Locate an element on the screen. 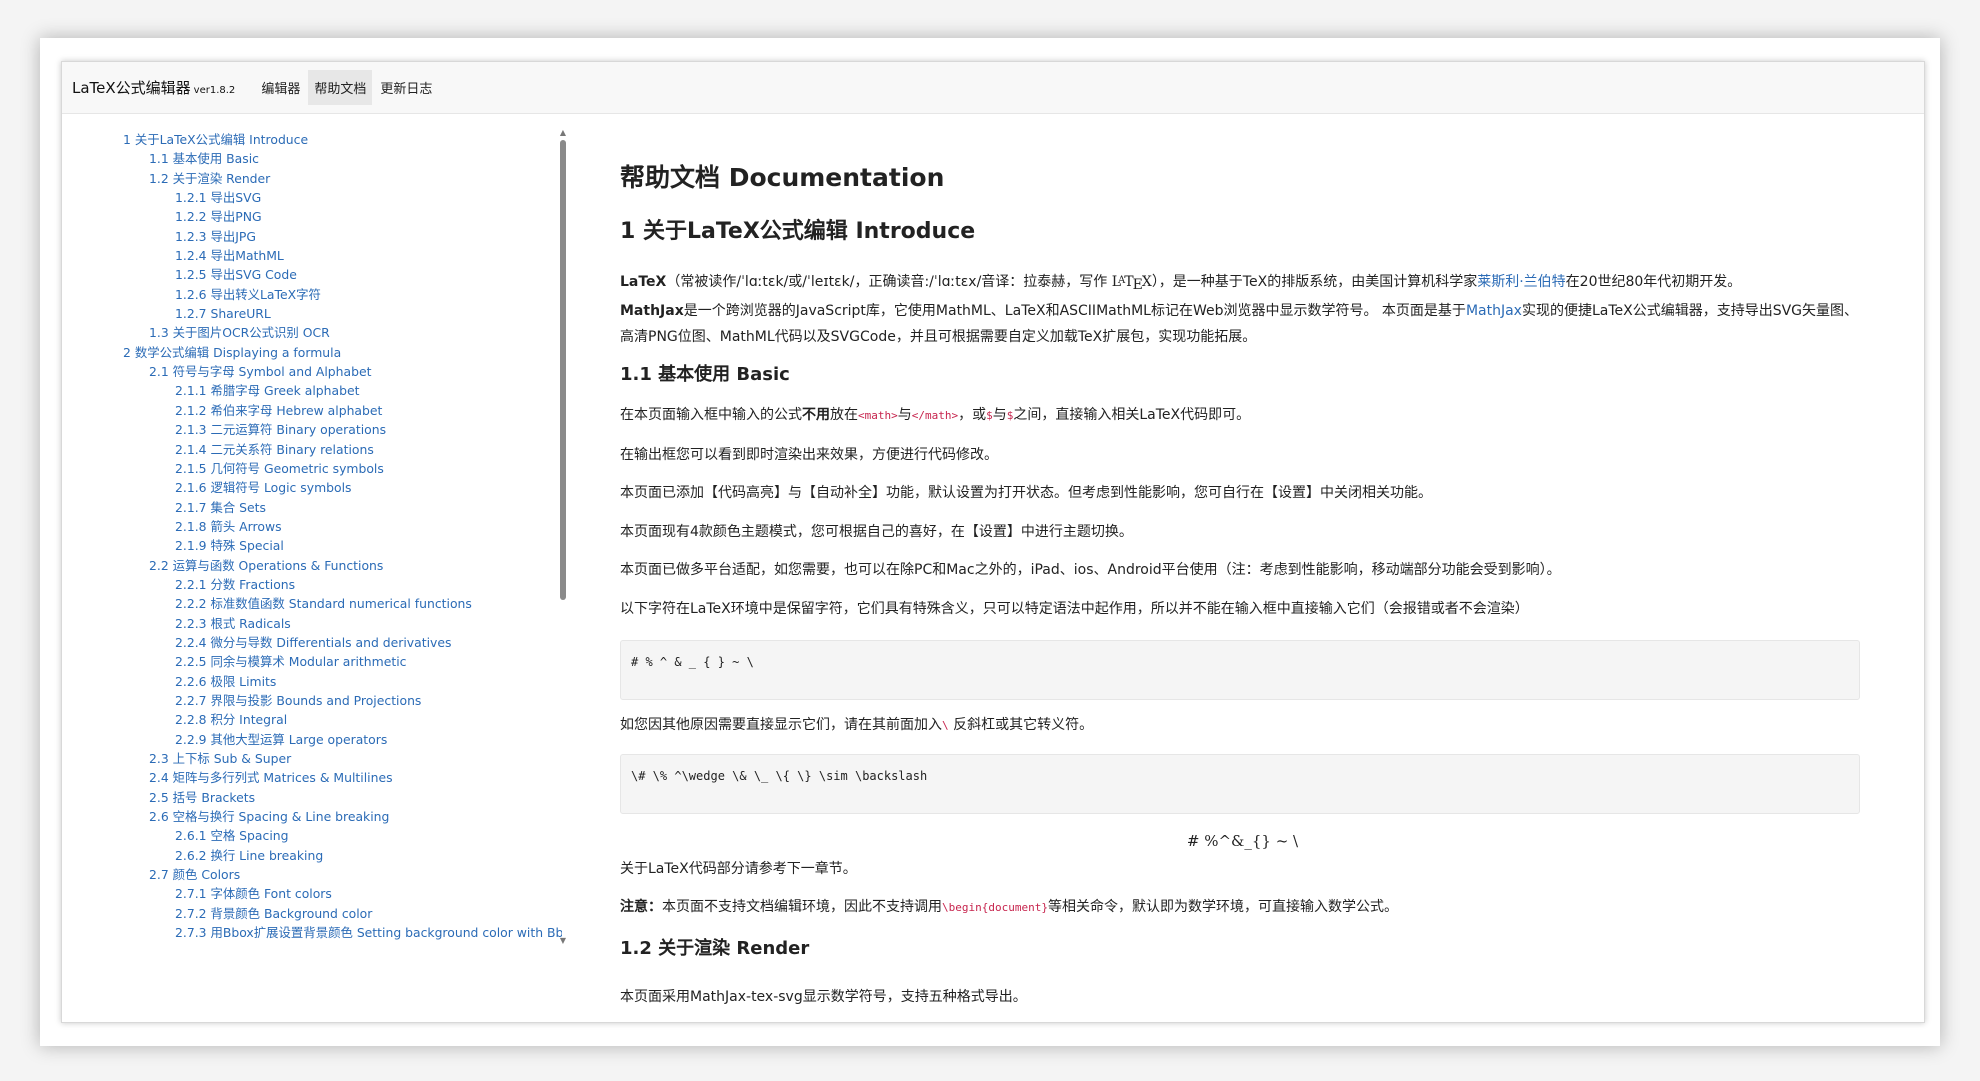 This screenshot has width=1980, height=1081. toc-scrollbar: ▲ ▼ is located at coordinates (563, 537).